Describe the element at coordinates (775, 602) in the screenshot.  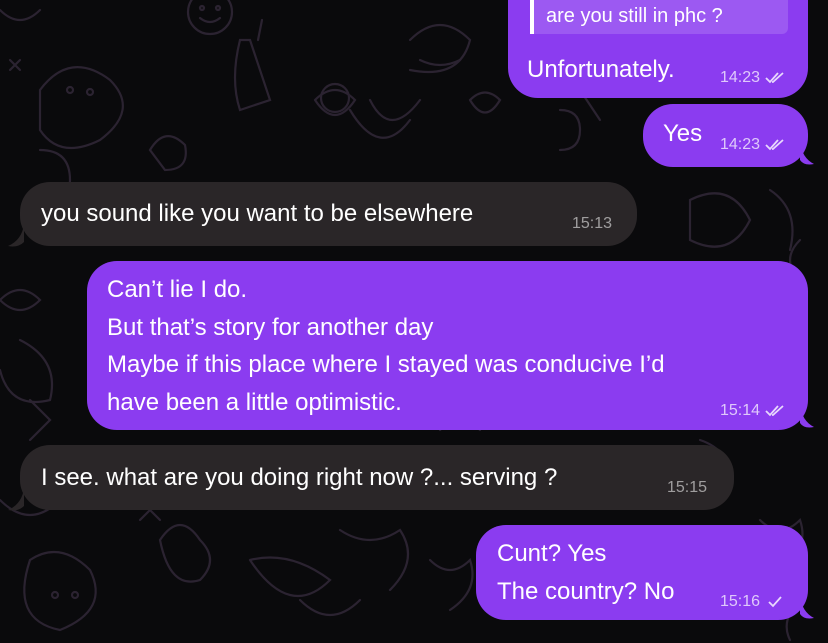
I see `single-check-icon` at that location.